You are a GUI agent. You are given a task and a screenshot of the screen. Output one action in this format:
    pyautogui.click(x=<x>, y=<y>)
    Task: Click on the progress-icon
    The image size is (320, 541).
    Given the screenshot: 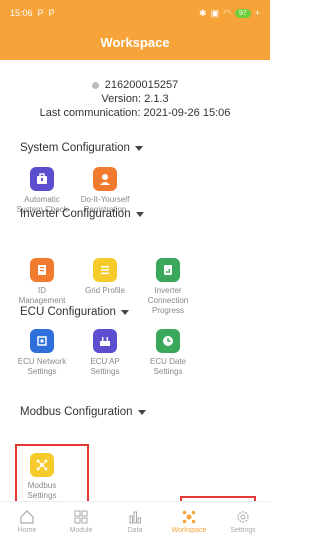 What is the action you would take?
    pyautogui.click(x=168, y=270)
    